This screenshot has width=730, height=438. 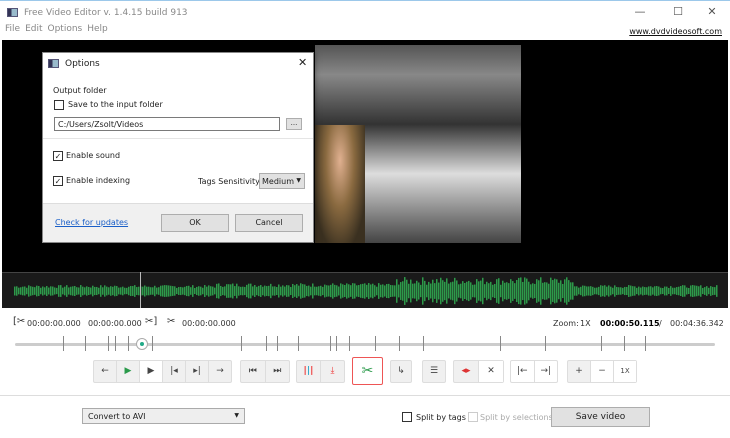 I want to click on zoom-out-button: −, so click(x=602, y=371).